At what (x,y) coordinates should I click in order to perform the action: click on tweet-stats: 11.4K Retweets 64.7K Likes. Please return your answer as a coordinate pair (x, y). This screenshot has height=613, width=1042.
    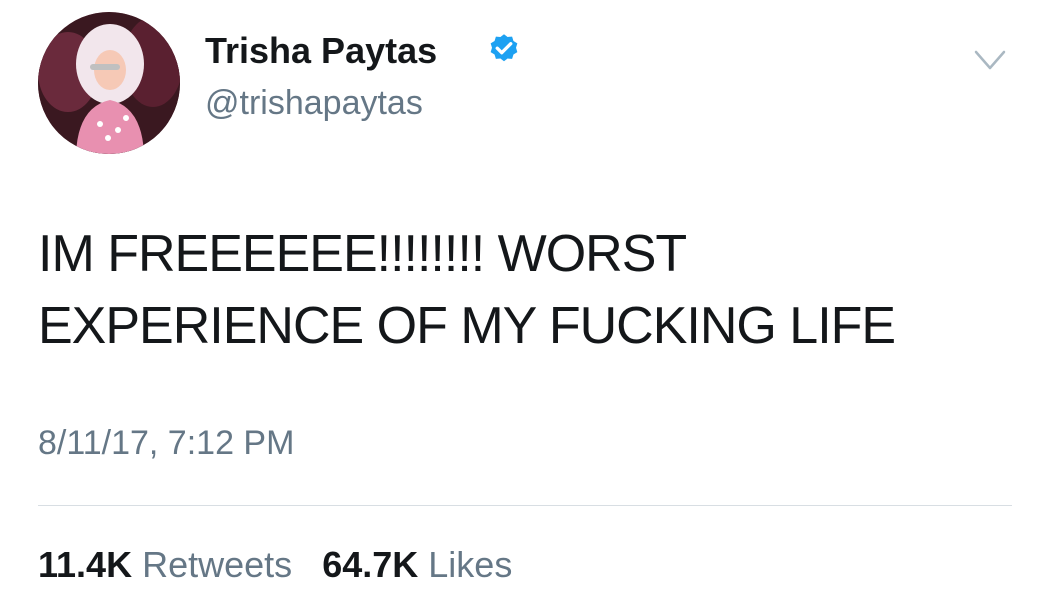
    Looking at the image, I should click on (285, 565).